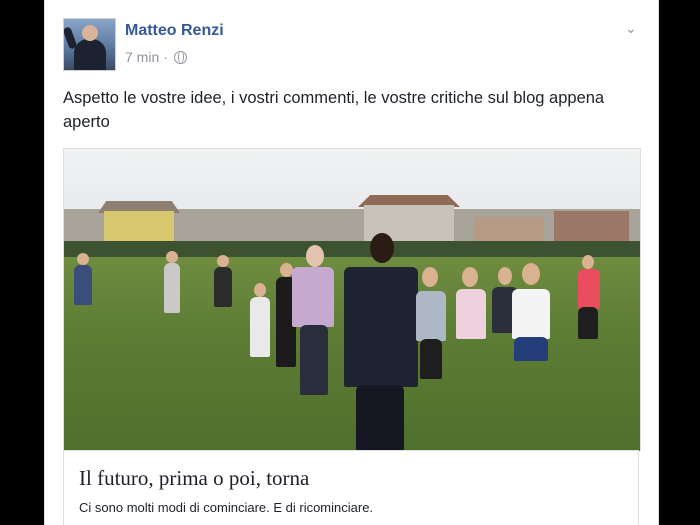 The image size is (700, 525). What do you see at coordinates (631, 28) in the screenshot?
I see `chevron-down-icon: ⌄` at bounding box center [631, 28].